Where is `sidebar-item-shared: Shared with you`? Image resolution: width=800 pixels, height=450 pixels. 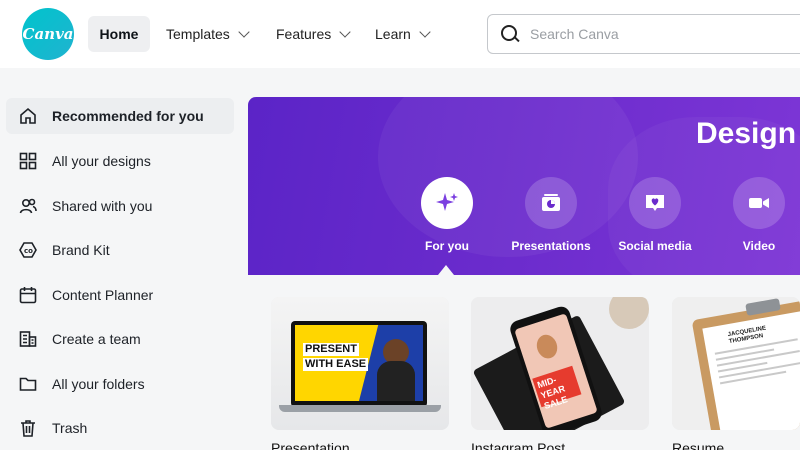 sidebar-item-shared: Shared with you is located at coordinates (120, 206).